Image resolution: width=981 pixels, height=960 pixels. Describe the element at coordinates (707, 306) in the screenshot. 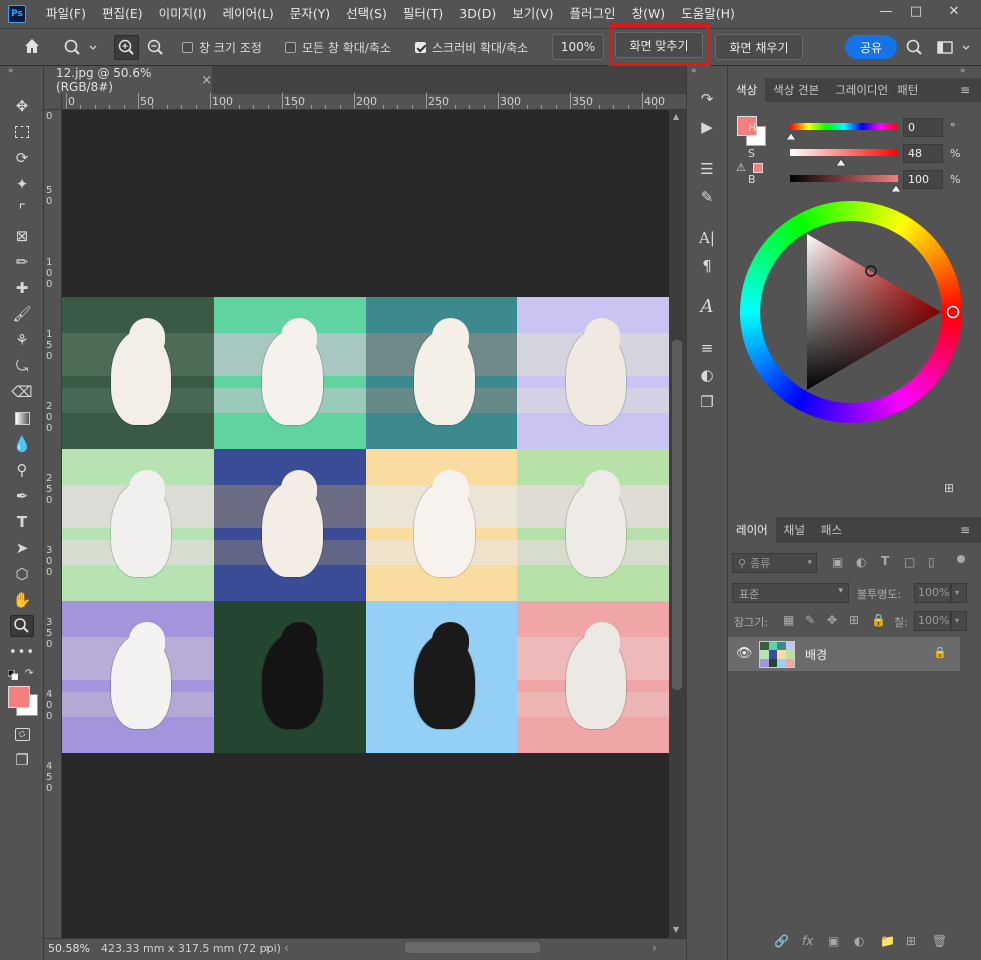

I see `glyphs-panel-icon: A` at that location.